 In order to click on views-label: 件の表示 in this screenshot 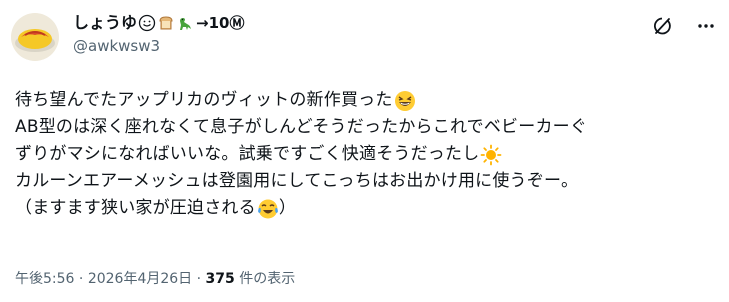, I will do `click(265, 279)`.